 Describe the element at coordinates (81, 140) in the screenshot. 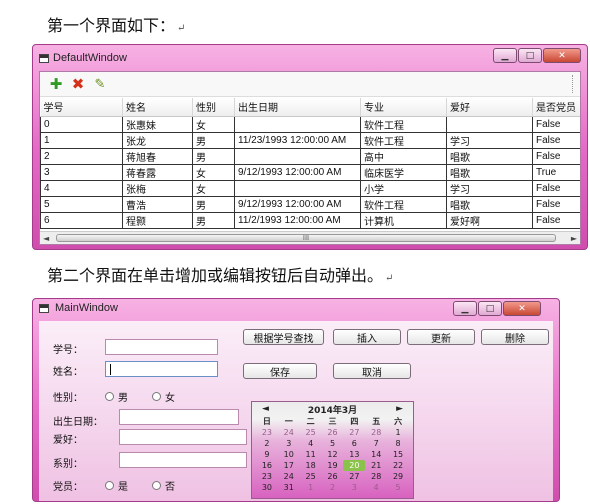

I see `table-cell: 1` at that location.